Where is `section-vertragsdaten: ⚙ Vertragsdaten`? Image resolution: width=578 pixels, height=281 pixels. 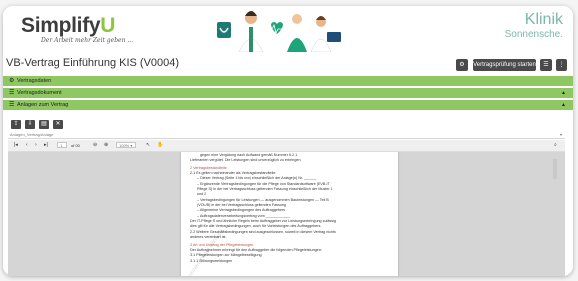 section-vertragsdaten: ⚙ Vertragsdaten is located at coordinates (288, 81).